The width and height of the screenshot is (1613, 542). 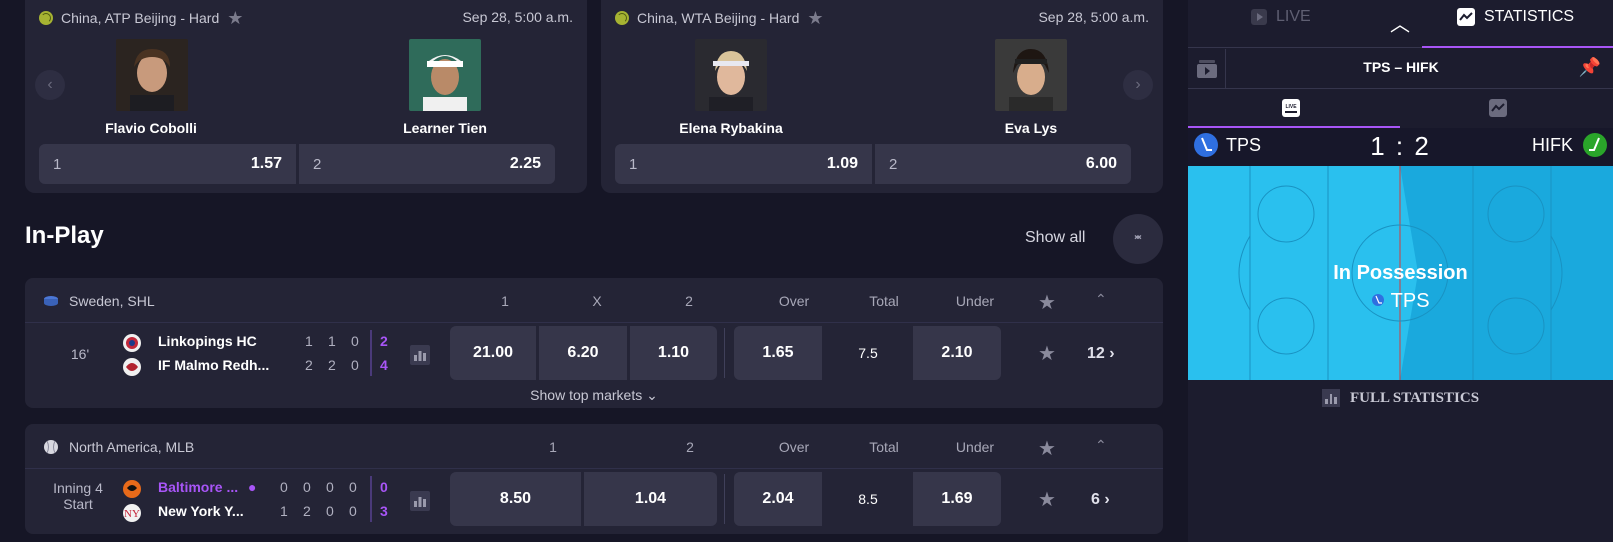 What do you see at coordinates (1410, 301) in the screenshot?
I see `possession-team-name: TPS` at bounding box center [1410, 301].